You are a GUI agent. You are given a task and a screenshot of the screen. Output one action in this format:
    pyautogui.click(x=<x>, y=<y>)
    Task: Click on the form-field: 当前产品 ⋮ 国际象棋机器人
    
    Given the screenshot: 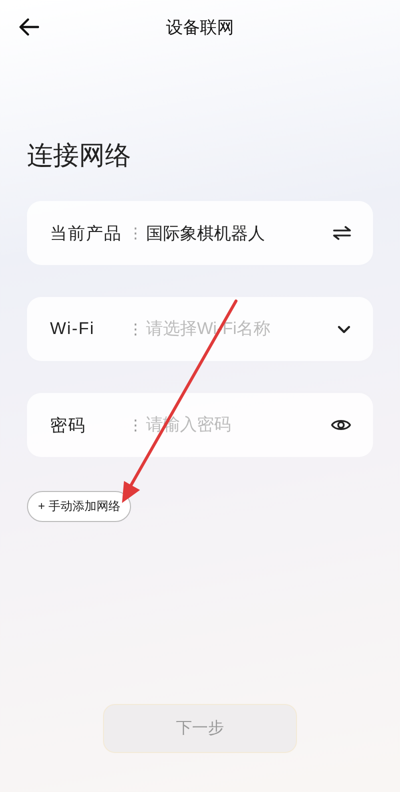 What is the action you would take?
    pyautogui.click(x=200, y=233)
    